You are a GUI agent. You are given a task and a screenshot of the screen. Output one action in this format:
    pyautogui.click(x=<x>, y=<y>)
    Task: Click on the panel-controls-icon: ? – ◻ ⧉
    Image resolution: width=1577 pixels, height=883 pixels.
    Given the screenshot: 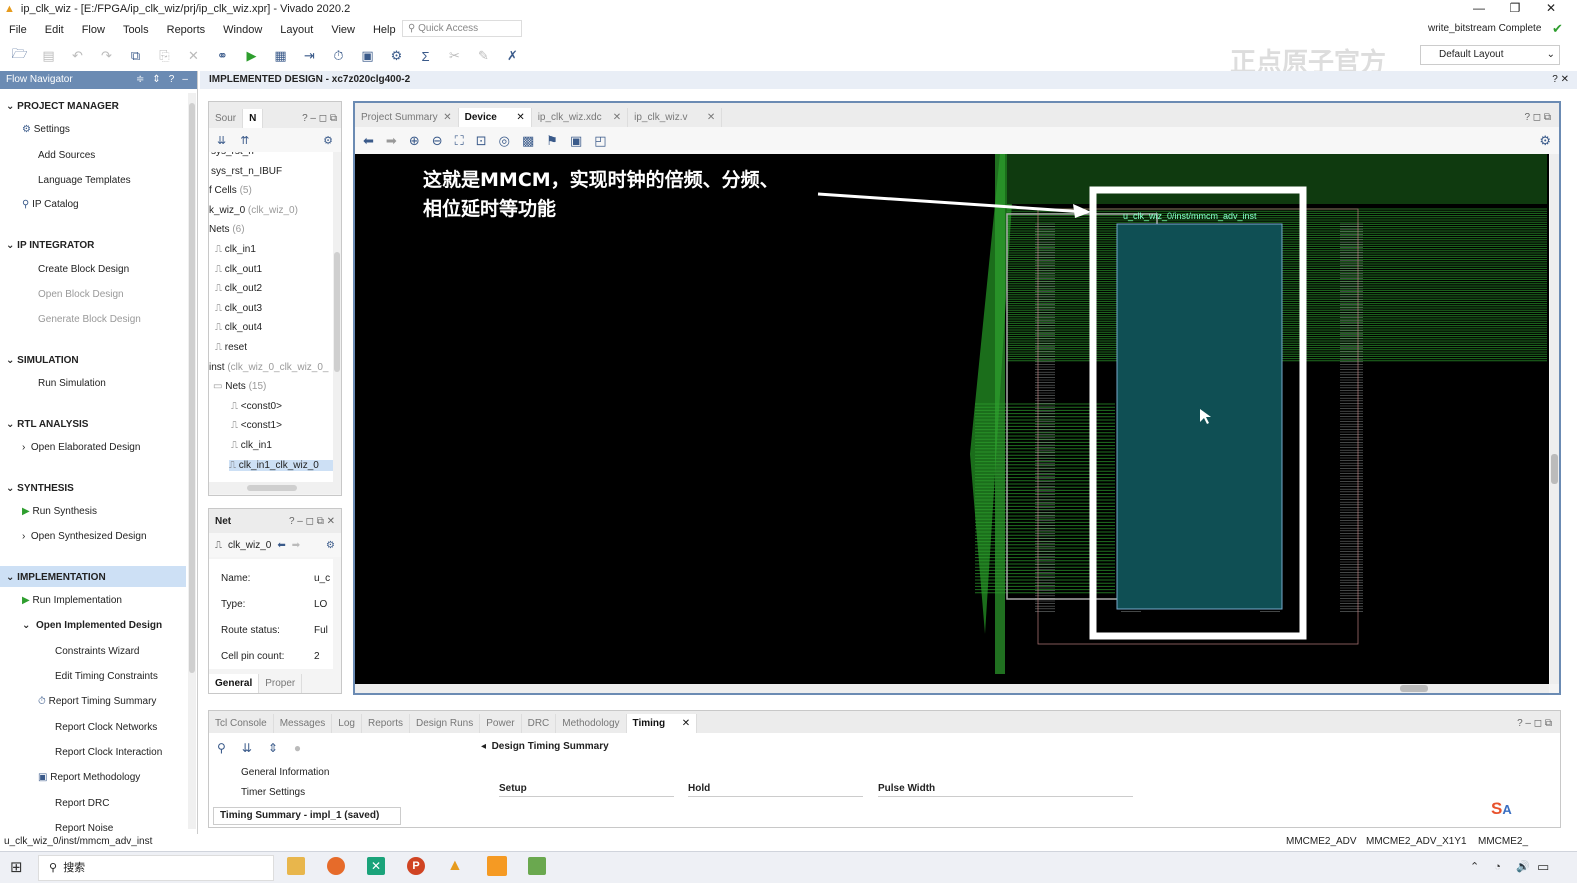 What is the action you would take?
    pyautogui.click(x=1534, y=723)
    